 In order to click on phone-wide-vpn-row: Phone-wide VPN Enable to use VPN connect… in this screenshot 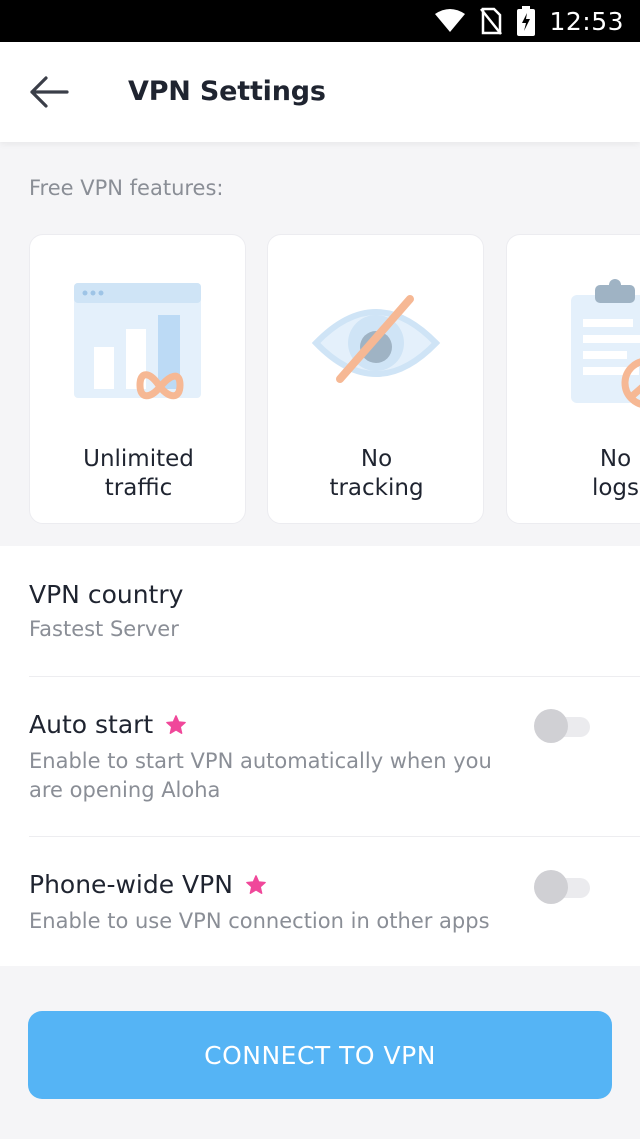, I will do `click(320, 903)`.